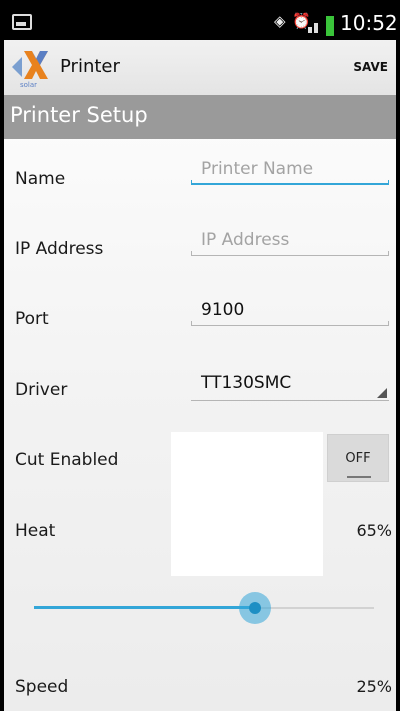 The height and width of the screenshot is (711, 400). I want to click on cut-enabled-label: Cut Enabled, so click(67, 460).